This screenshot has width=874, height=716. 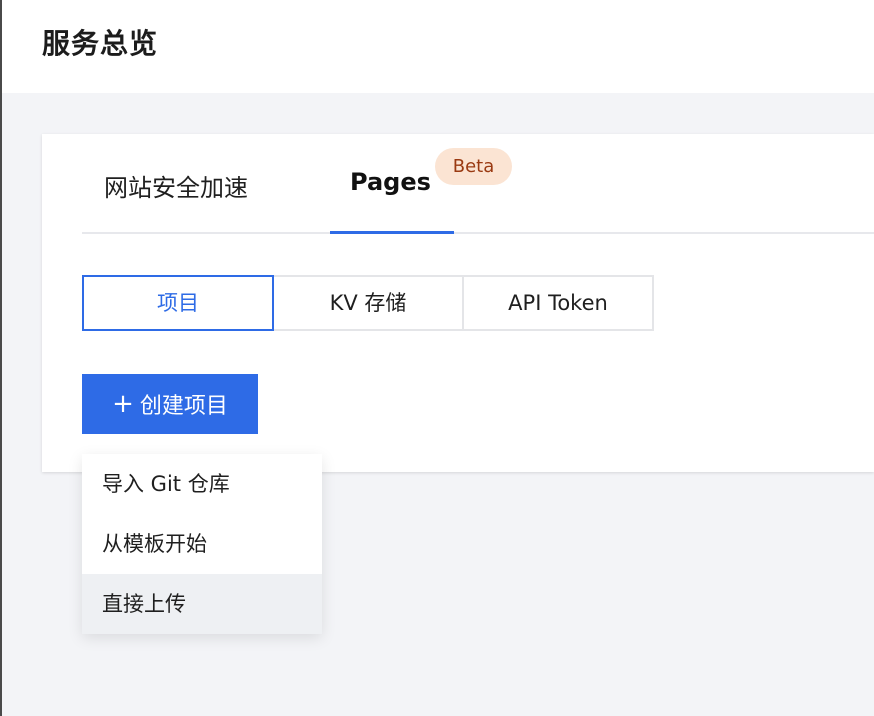 What do you see at coordinates (176, 185) in the screenshot?
I see `tab-site-acceleration: 网站安全加速` at bounding box center [176, 185].